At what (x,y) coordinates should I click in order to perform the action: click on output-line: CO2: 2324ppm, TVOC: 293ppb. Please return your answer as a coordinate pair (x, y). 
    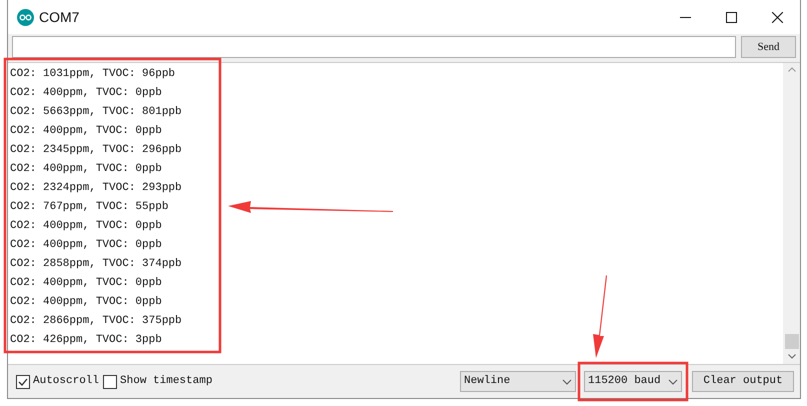
    Looking at the image, I should click on (96, 188).